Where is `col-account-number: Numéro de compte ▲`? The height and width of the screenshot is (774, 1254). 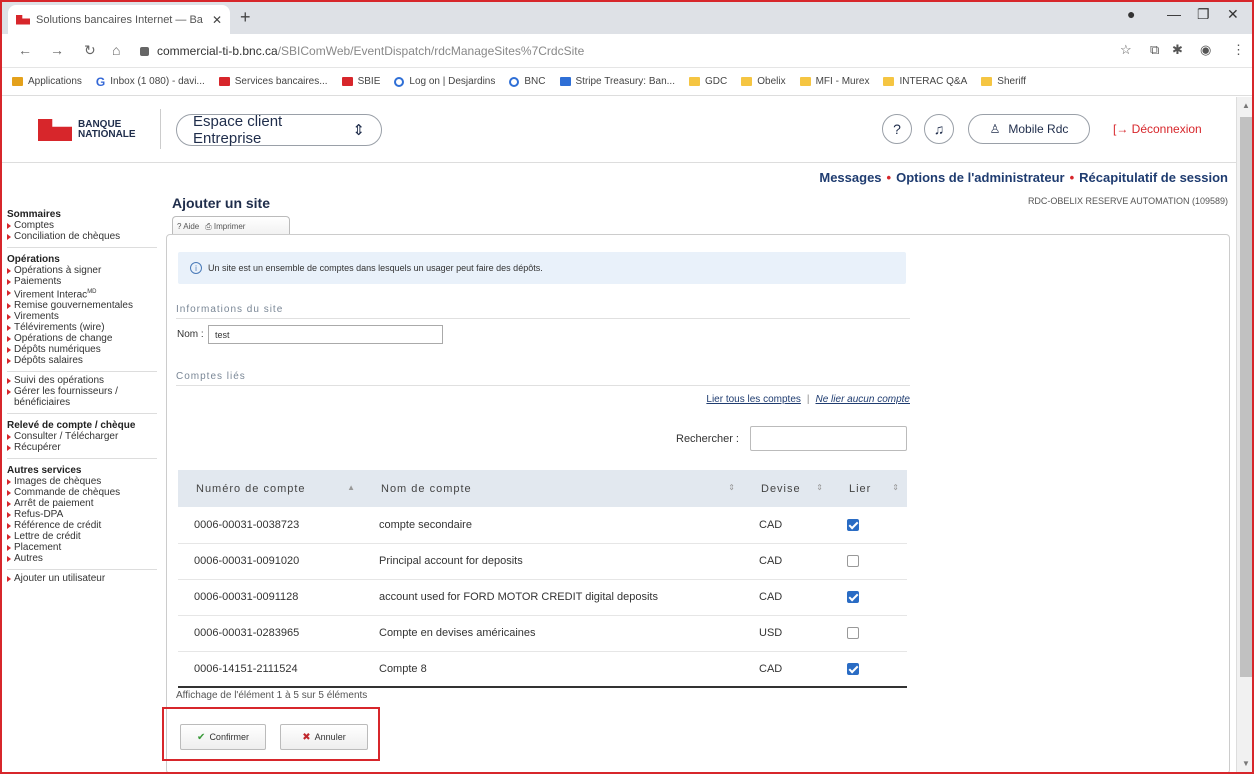
col-account-number: Numéro de compte ▲ is located at coordinates (270, 488).